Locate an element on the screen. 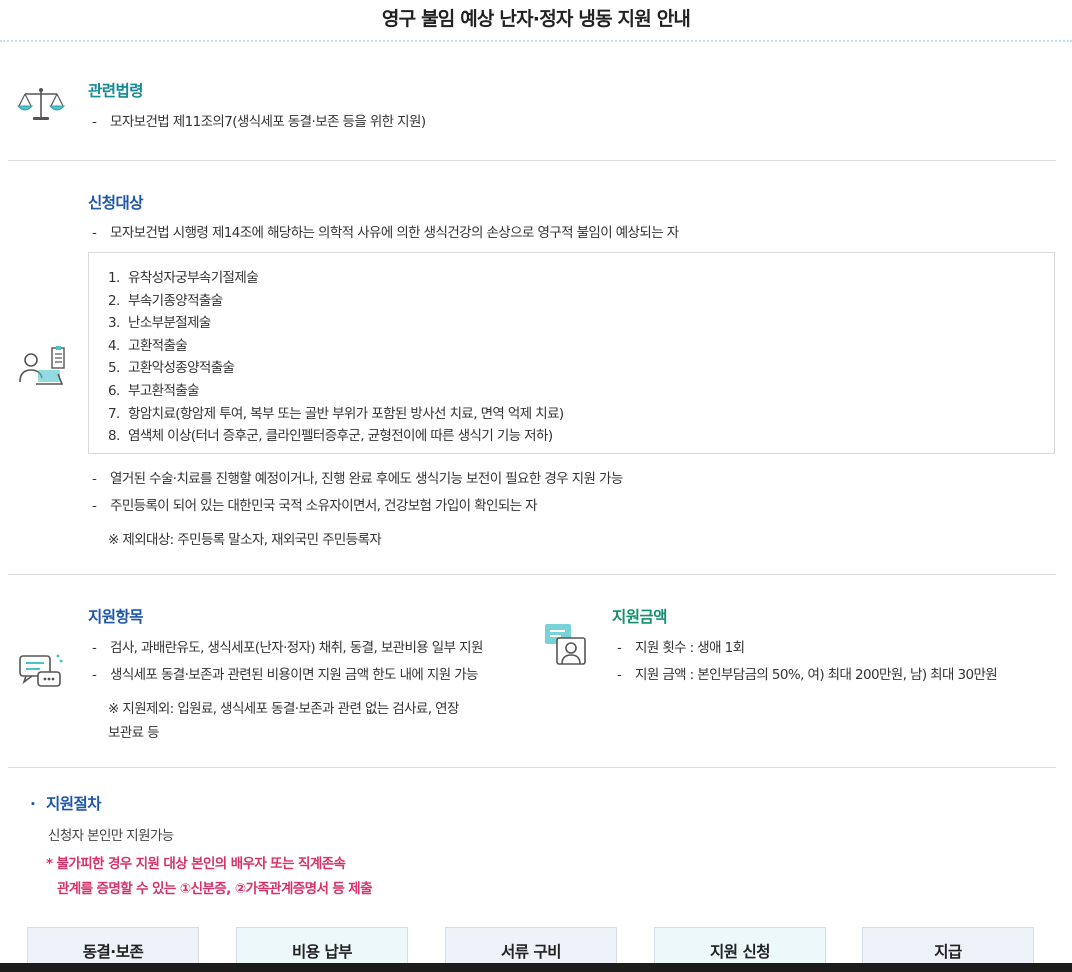 This screenshot has width=1072, height=972. list-number: 7. is located at coordinates (114, 413).